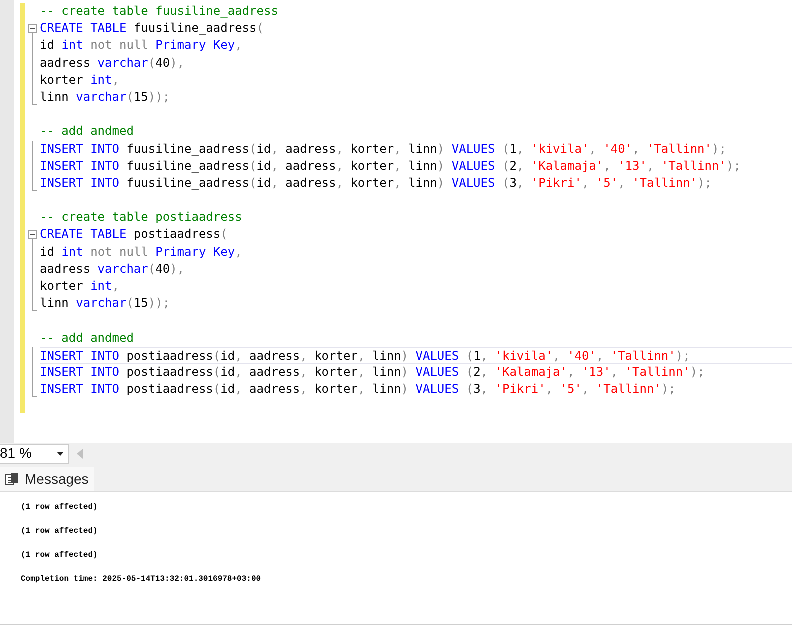  What do you see at coordinates (60, 454) in the screenshot?
I see `caret-down-icon` at bounding box center [60, 454].